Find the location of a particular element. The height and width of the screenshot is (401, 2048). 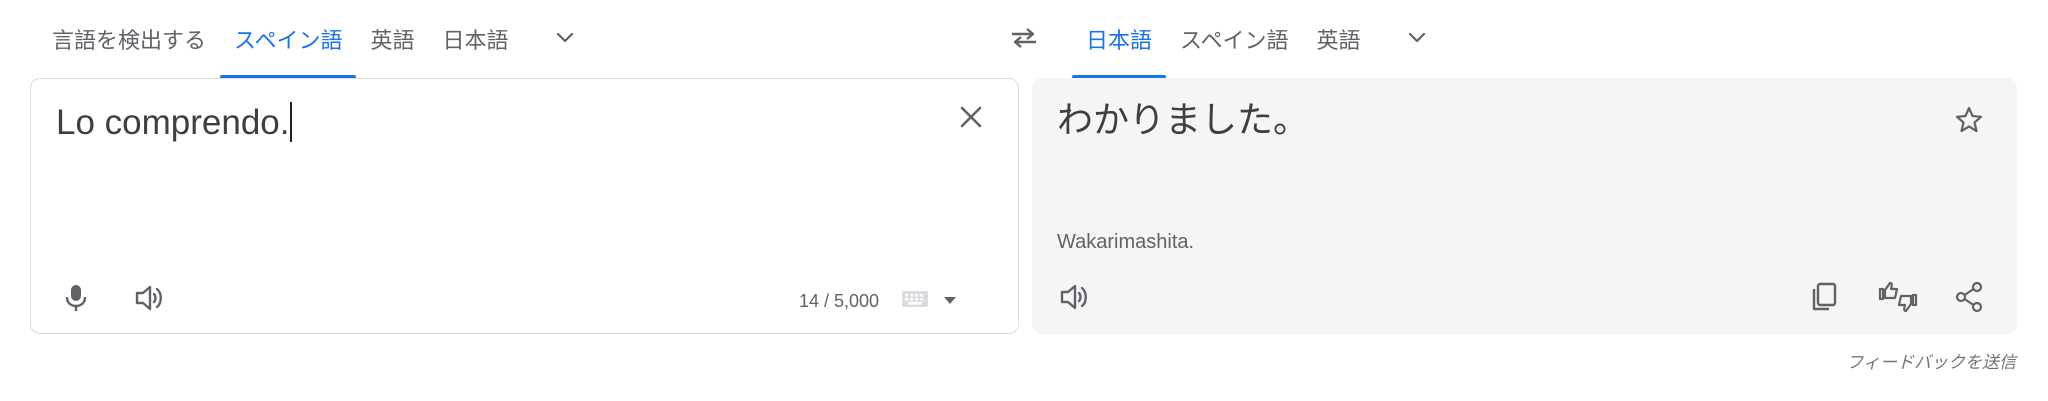

swap-languages-button is located at coordinates (1024, 40).